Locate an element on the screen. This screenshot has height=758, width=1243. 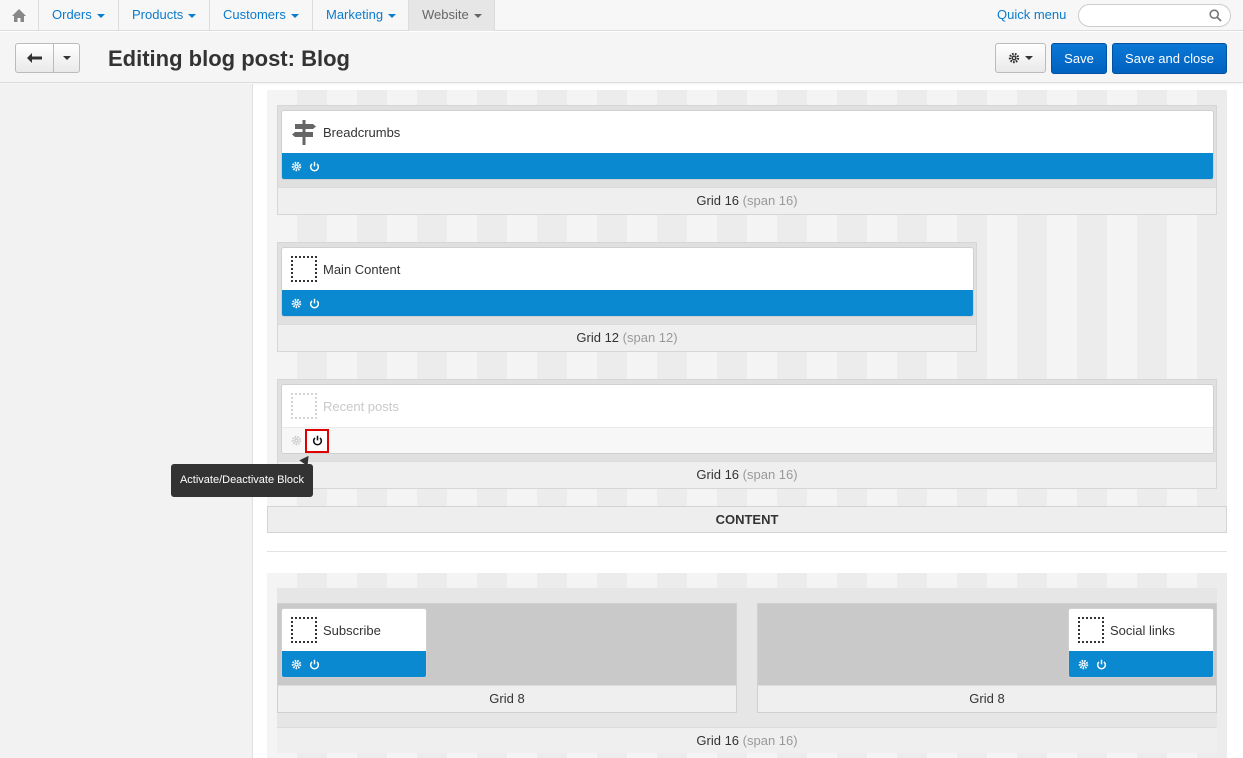
nav-website: Website is located at coordinates (452, 15).